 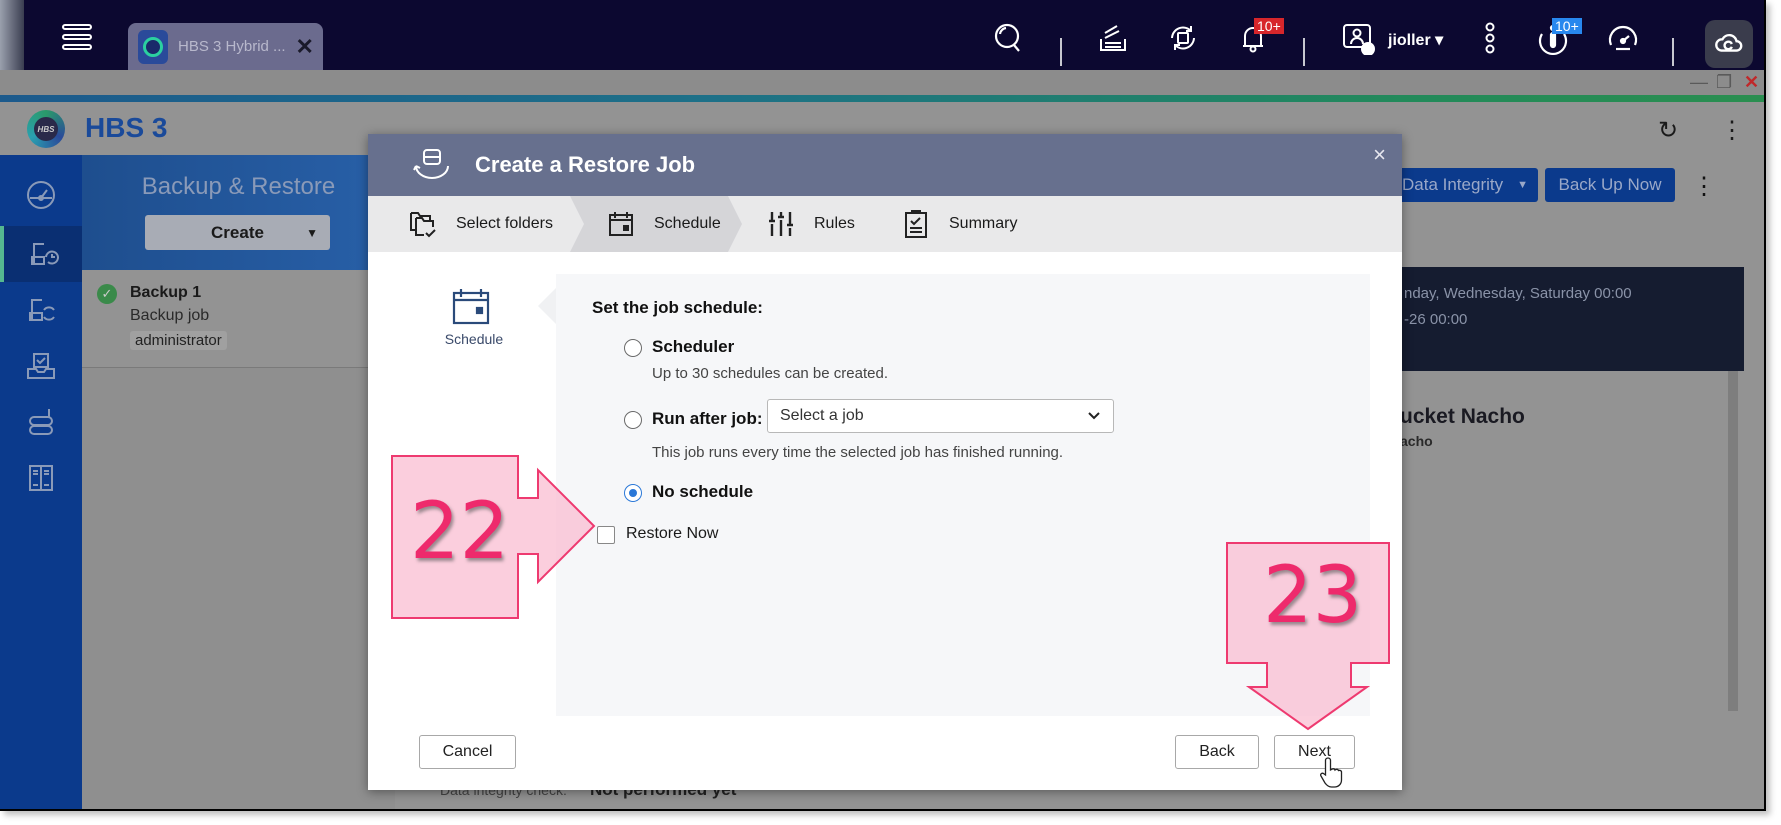 I want to click on system-taskbar: HBS 3 Hybrid ... ✕ 10+ jioller ▾ 10+, so click(x=882, y=35).